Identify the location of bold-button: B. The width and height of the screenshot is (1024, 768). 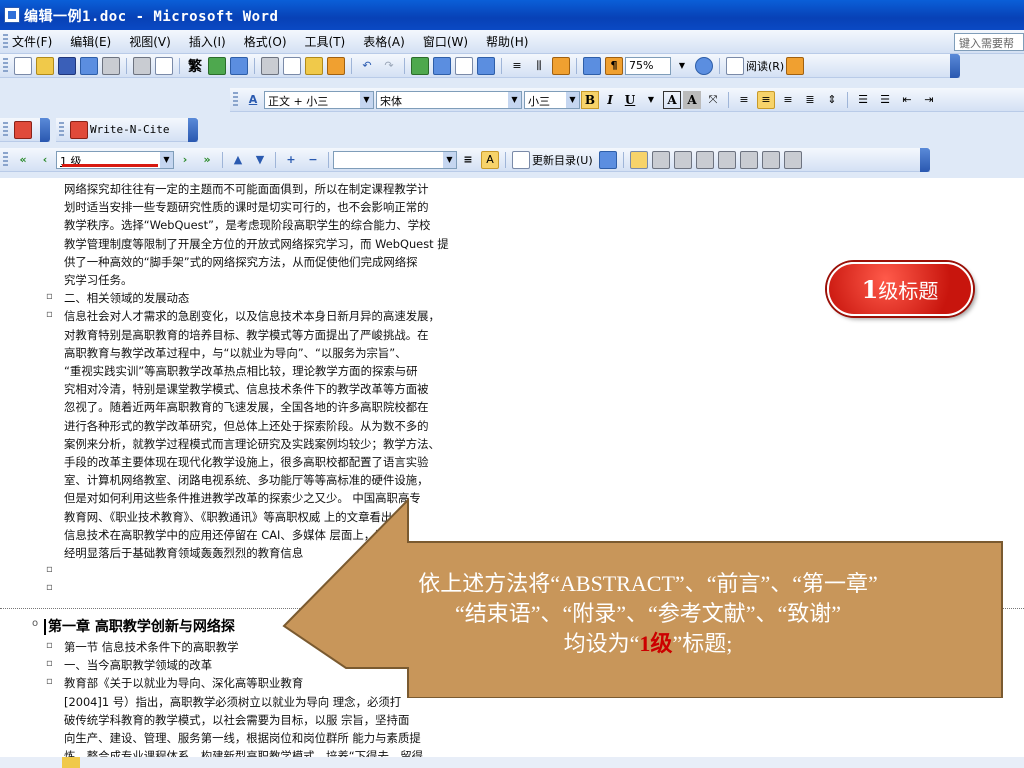
(590, 99).